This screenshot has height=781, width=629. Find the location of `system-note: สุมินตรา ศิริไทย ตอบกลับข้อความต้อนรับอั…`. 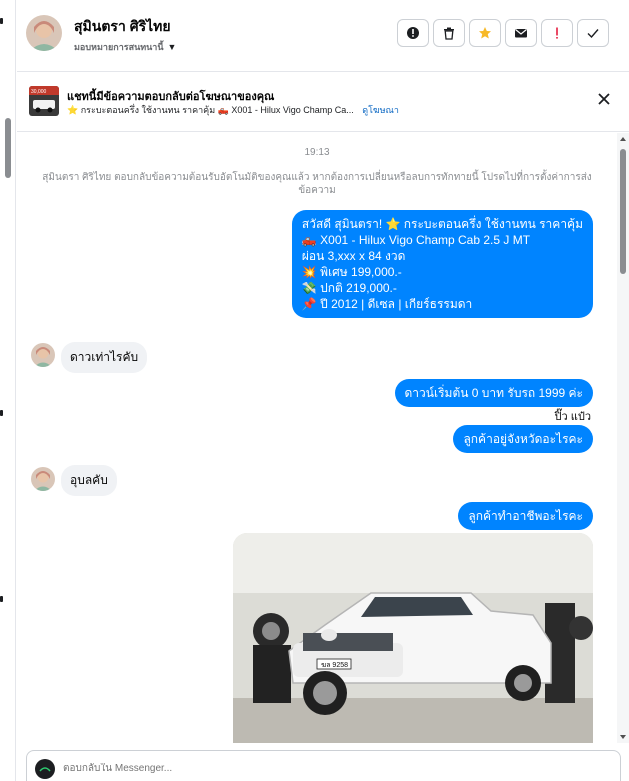

system-note: สุมินตรา ศิริไทย ตอบกลับข้อความต้อนรับอั… is located at coordinates (317, 184).